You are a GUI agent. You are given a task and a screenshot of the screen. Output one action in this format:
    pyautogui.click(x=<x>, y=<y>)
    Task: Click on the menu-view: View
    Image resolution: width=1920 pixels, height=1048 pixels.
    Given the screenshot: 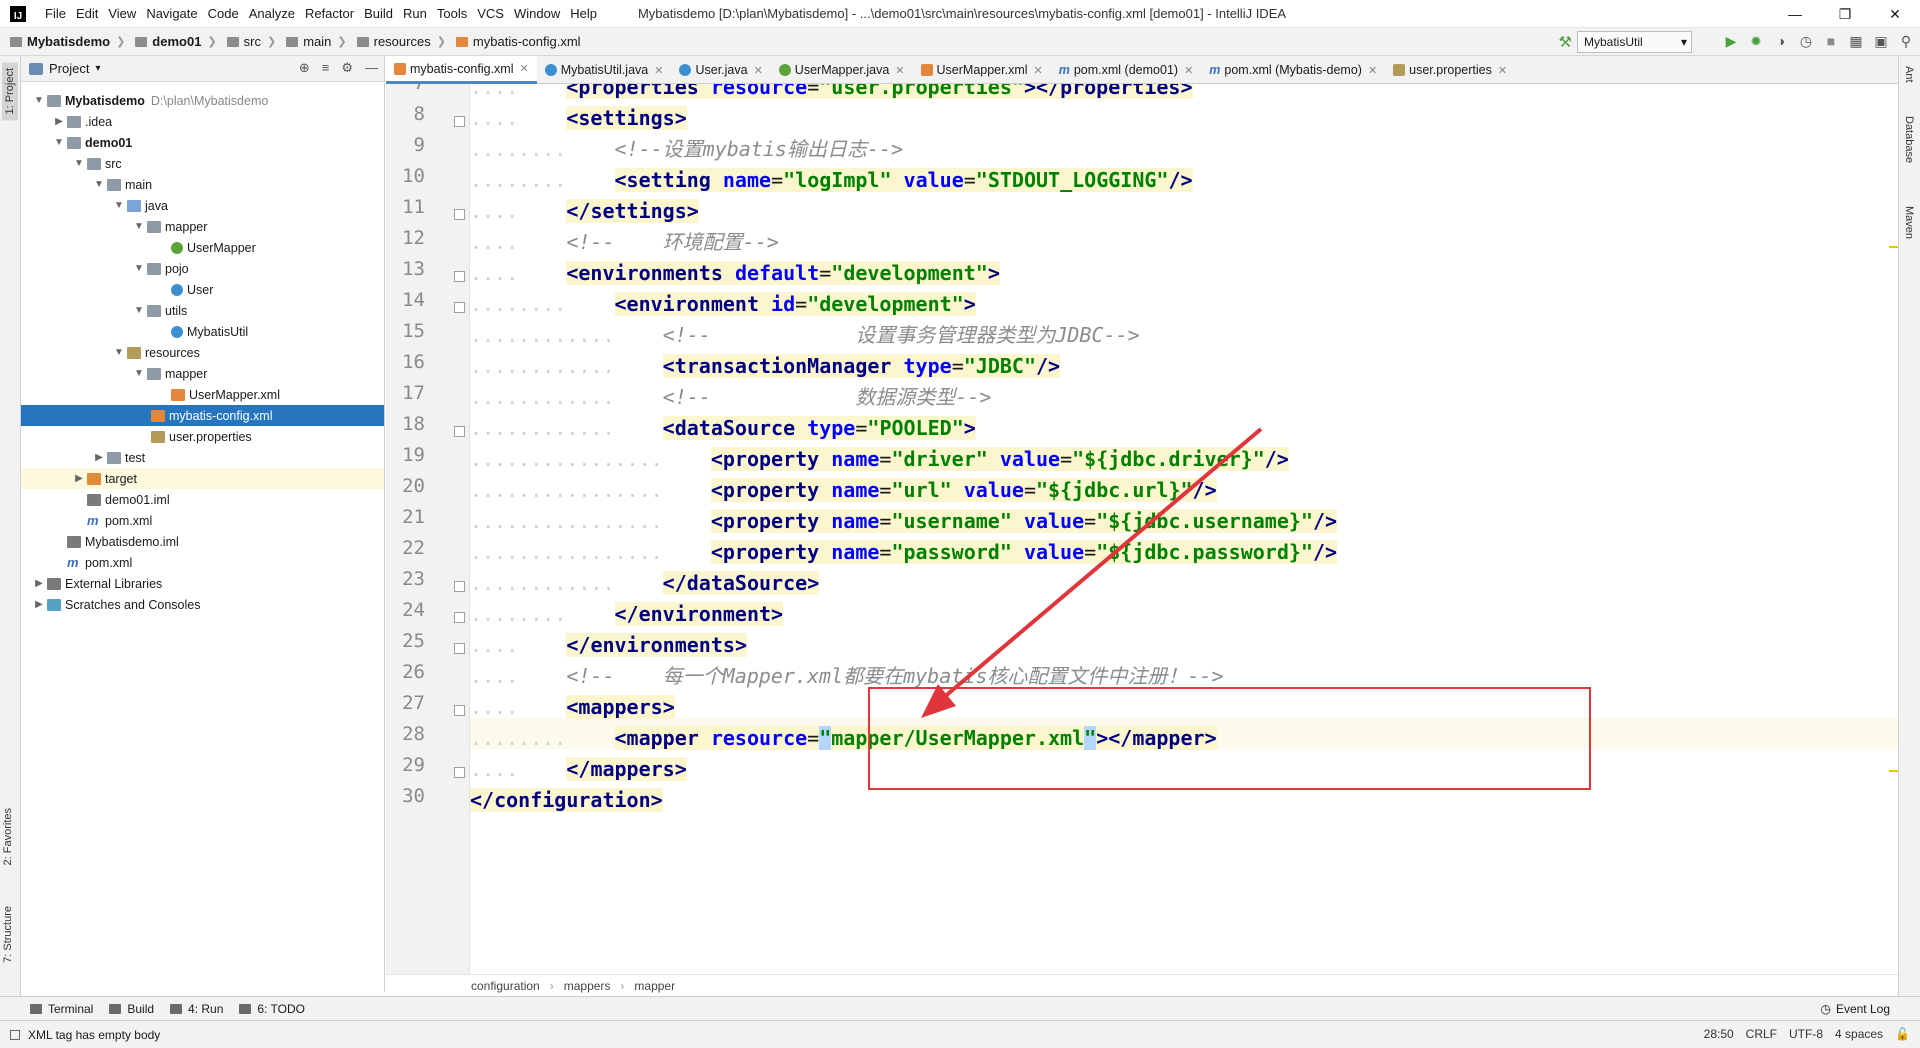 What is the action you would take?
    pyautogui.click(x=122, y=13)
    